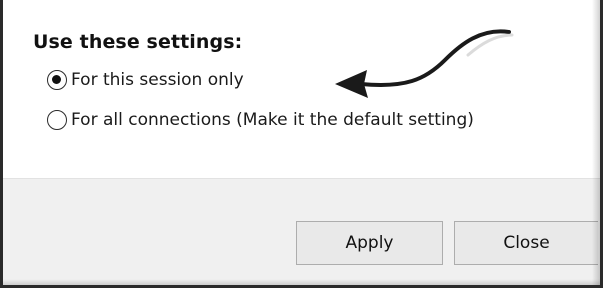  Describe the element at coordinates (526, 243) in the screenshot. I see `close-button: Close` at that location.